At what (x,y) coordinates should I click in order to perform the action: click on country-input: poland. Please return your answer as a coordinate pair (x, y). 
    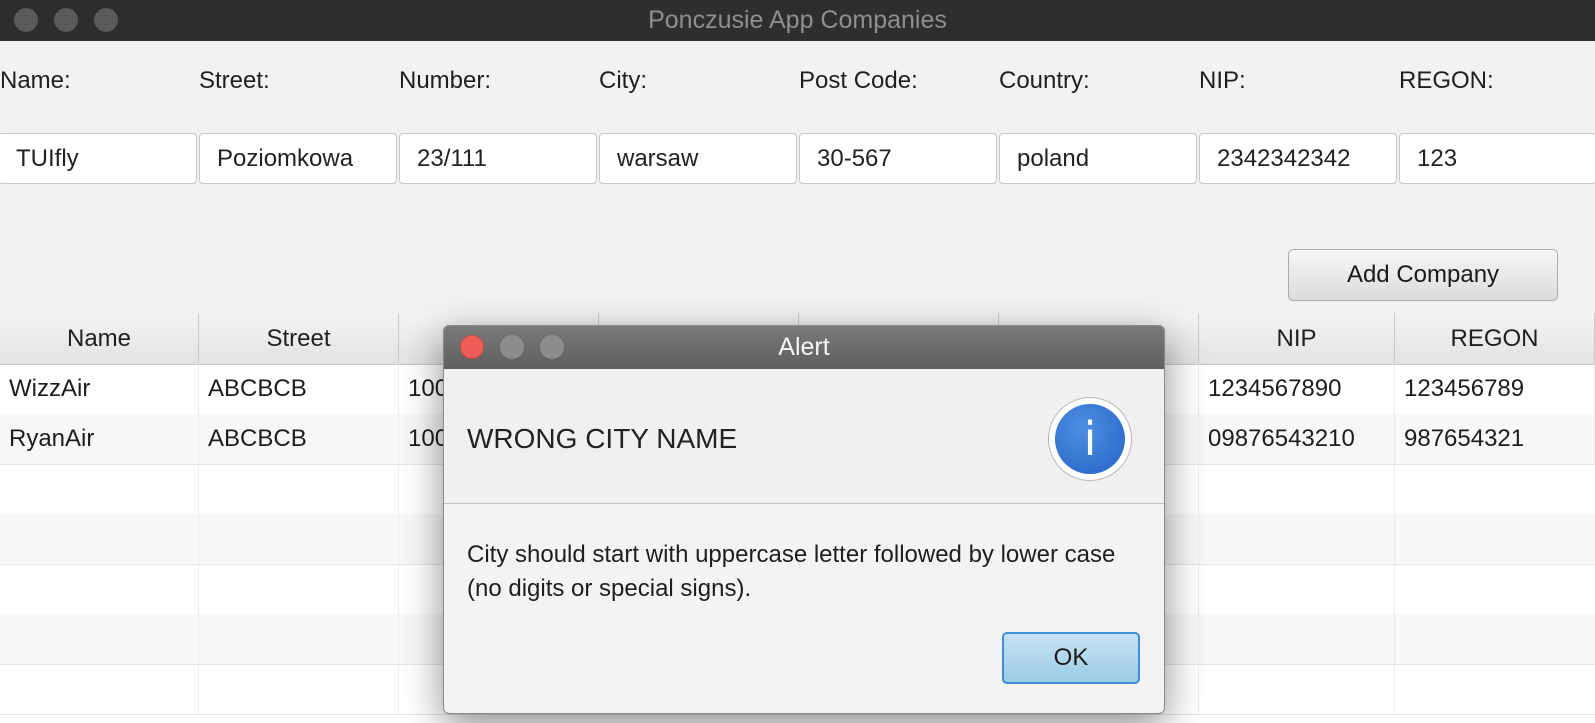
    Looking at the image, I should click on (1098, 158).